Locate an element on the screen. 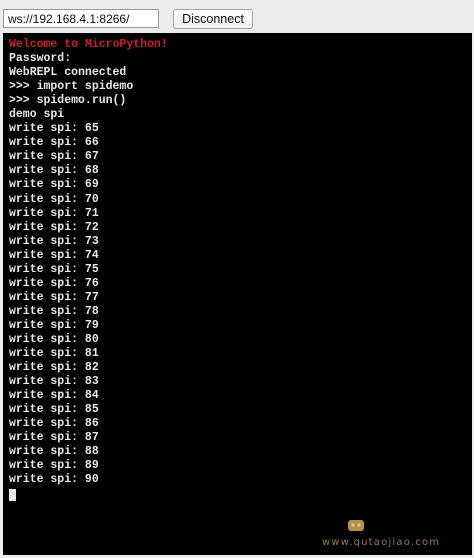 This screenshot has height=558, width=474. terminal-line: write spi: 79 is located at coordinates (54, 325).